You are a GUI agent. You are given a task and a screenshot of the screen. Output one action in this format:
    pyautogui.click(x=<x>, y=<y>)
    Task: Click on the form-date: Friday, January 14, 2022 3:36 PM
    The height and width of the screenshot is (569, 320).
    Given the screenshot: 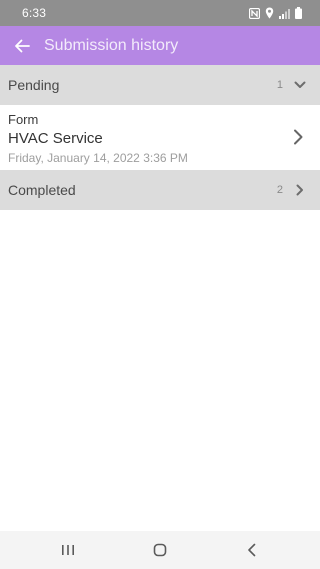 What is the action you would take?
    pyautogui.click(x=98, y=158)
    